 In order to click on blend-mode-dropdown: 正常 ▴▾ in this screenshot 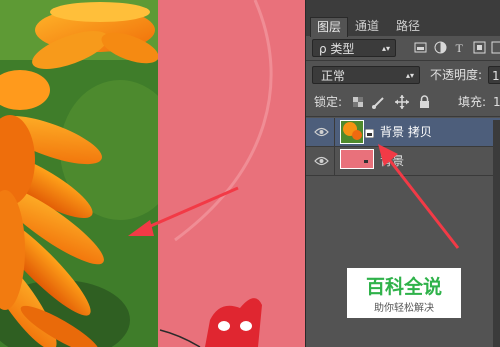, I will do `click(366, 75)`.